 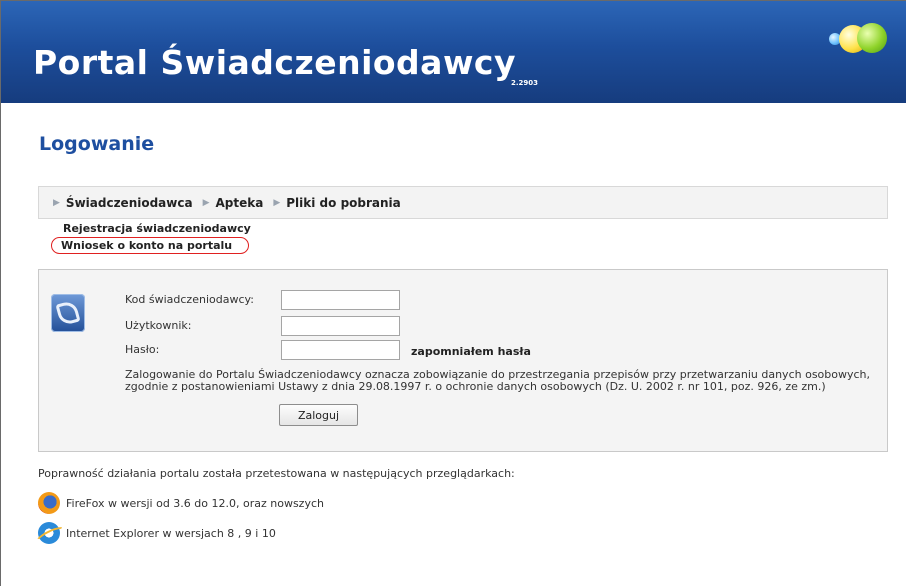 I want to click on portal-title: Portal Świadczeniodawcy, so click(x=274, y=62).